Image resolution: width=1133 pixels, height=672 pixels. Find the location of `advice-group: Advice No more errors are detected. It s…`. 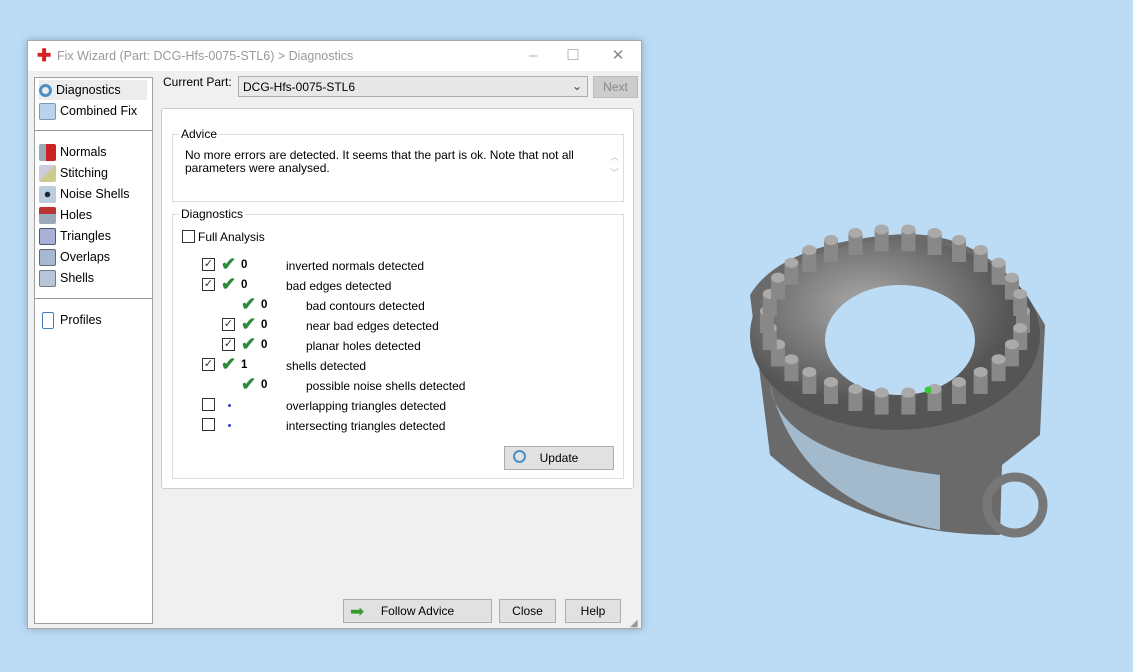

advice-group: Advice No more errors are detected. It s… is located at coordinates (398, 164).